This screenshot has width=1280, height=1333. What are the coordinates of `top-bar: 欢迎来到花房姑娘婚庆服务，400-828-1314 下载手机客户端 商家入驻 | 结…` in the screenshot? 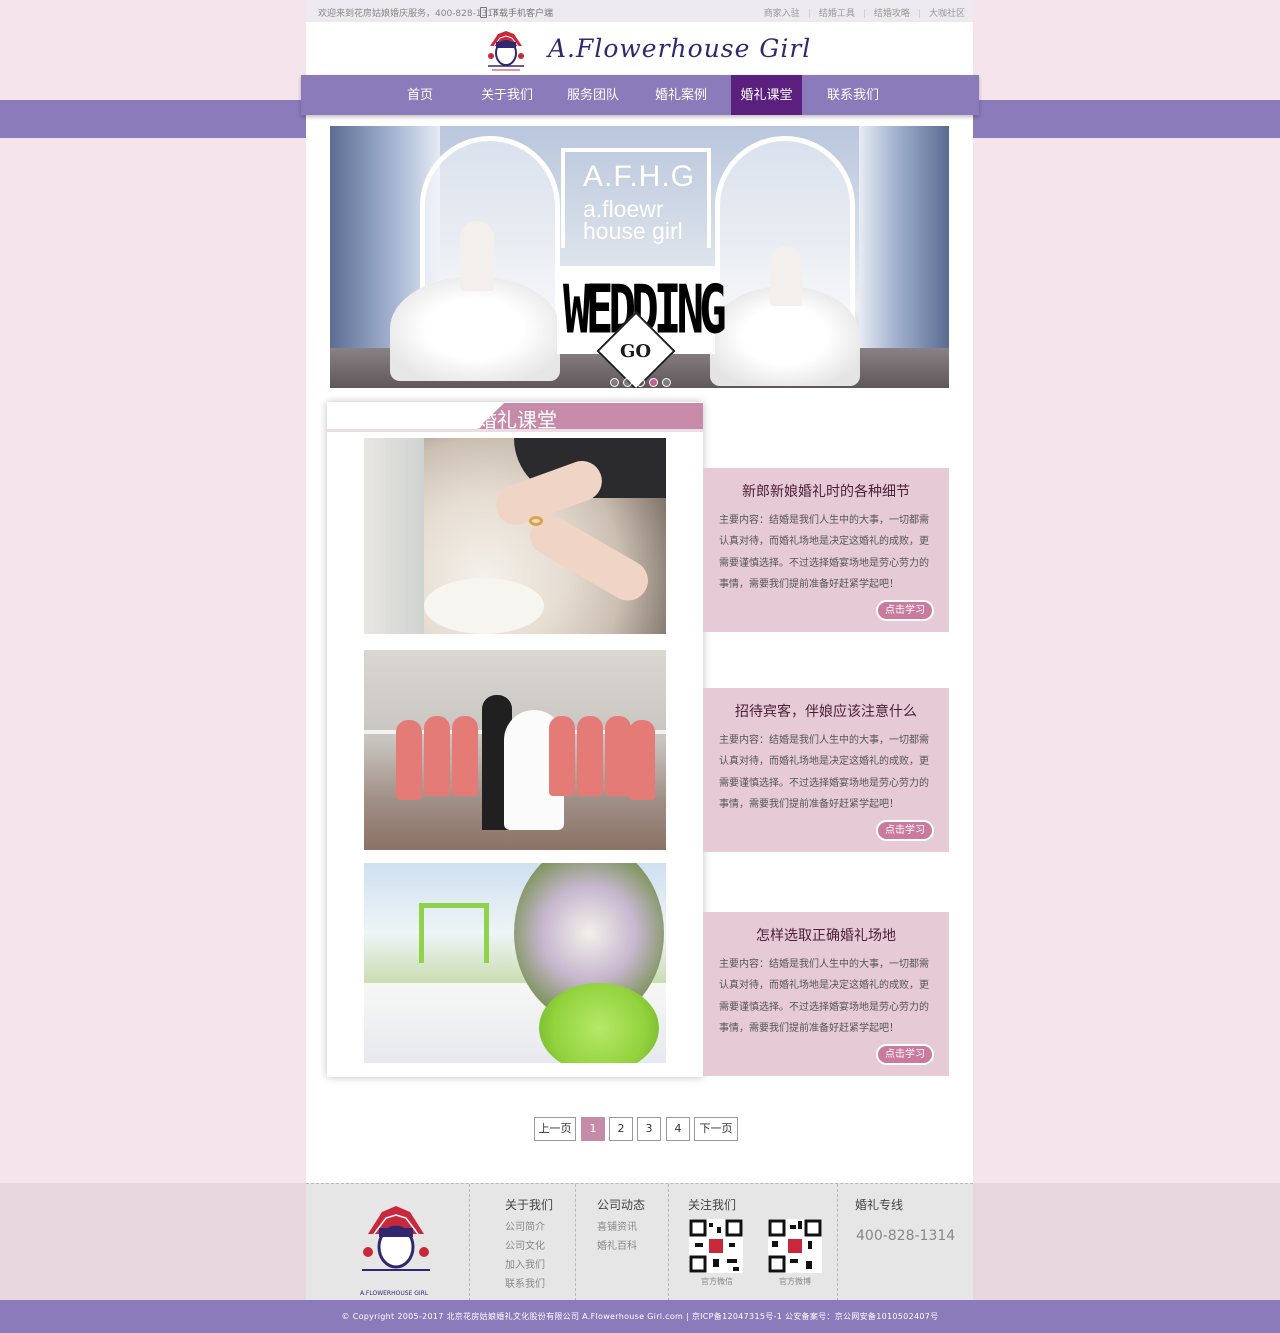 It's located at (639, 11).